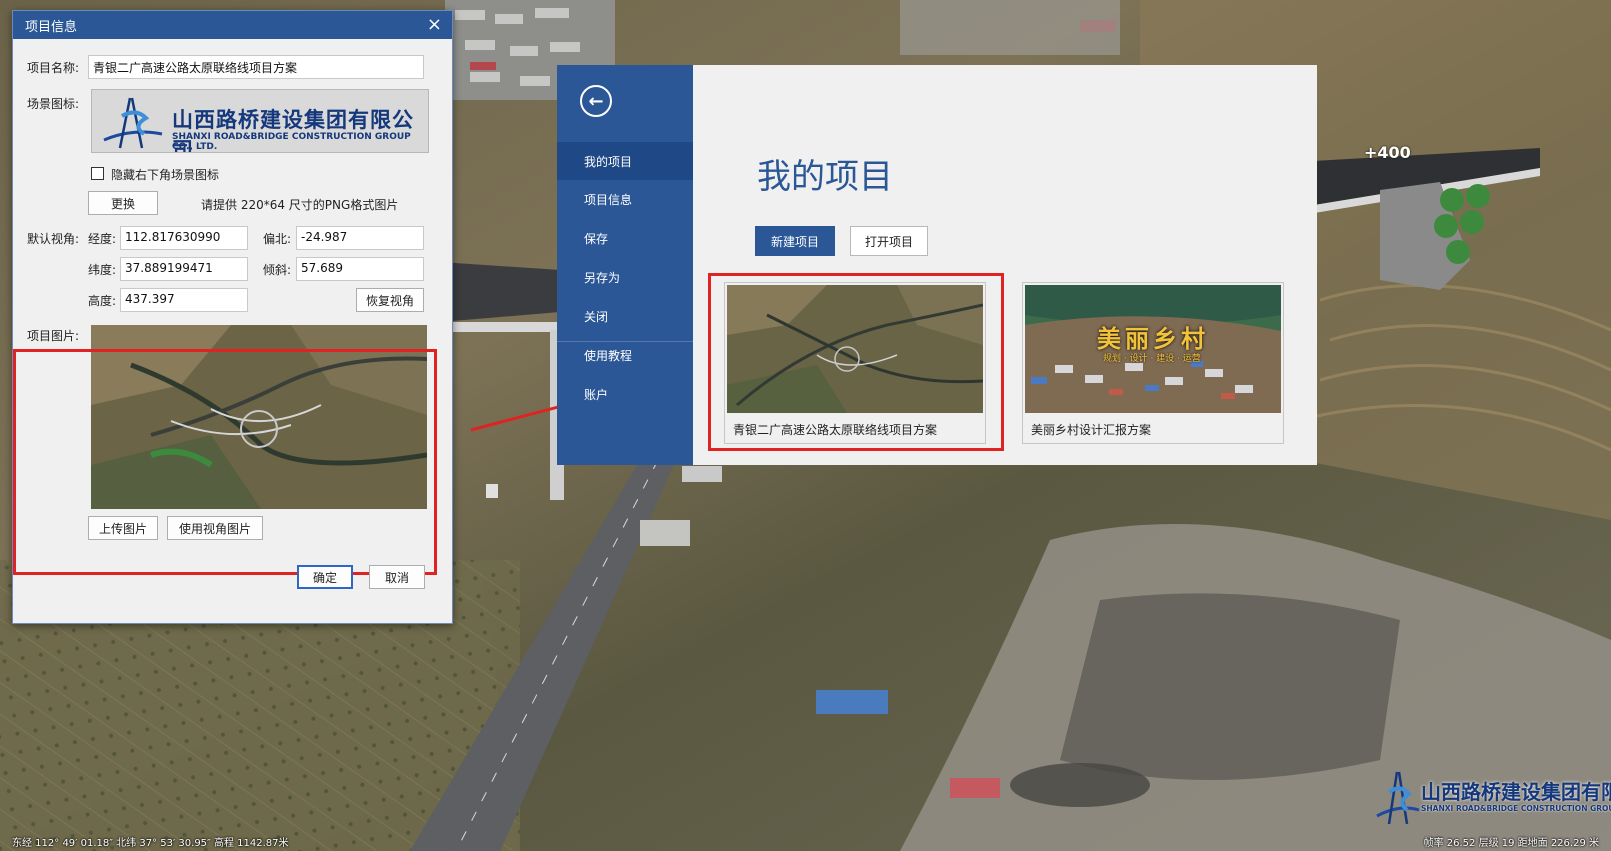 The width and height of the screenshot is (1611, 851). I want to click on project-name-input: 青银二广高速公路太原联络线项目方案, so click(256, 67).